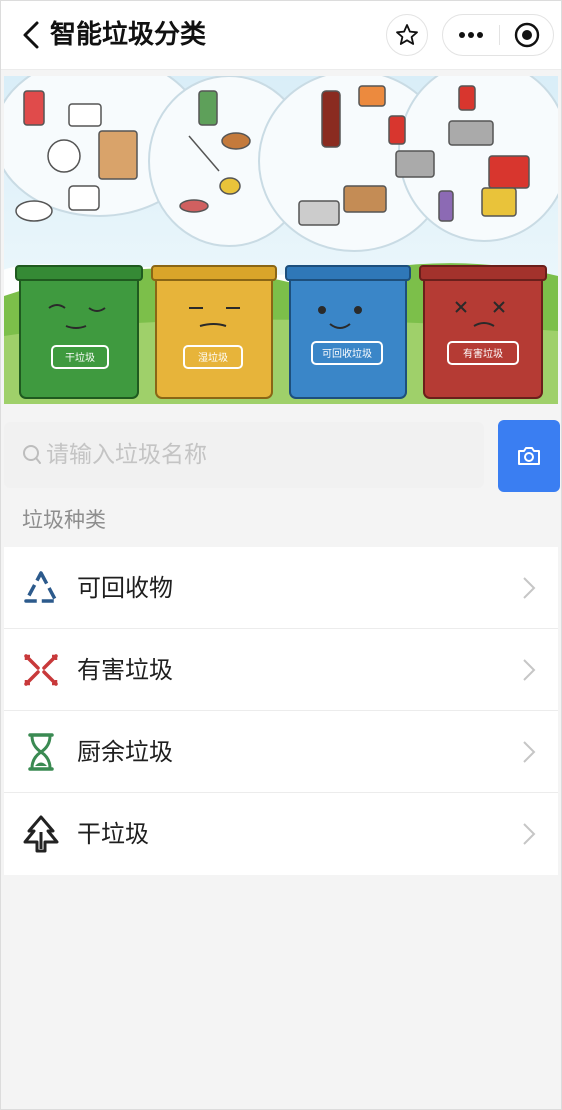 The height and width of the screenshot is (1110, 562). I want to click on more-dots-icon, so click(471, 35).